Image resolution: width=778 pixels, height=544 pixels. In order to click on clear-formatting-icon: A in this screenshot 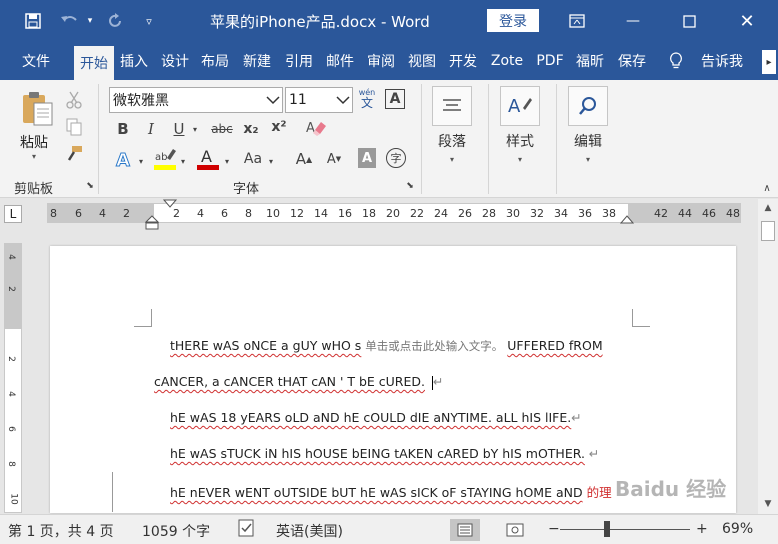, I will do `click(316, 128)`.